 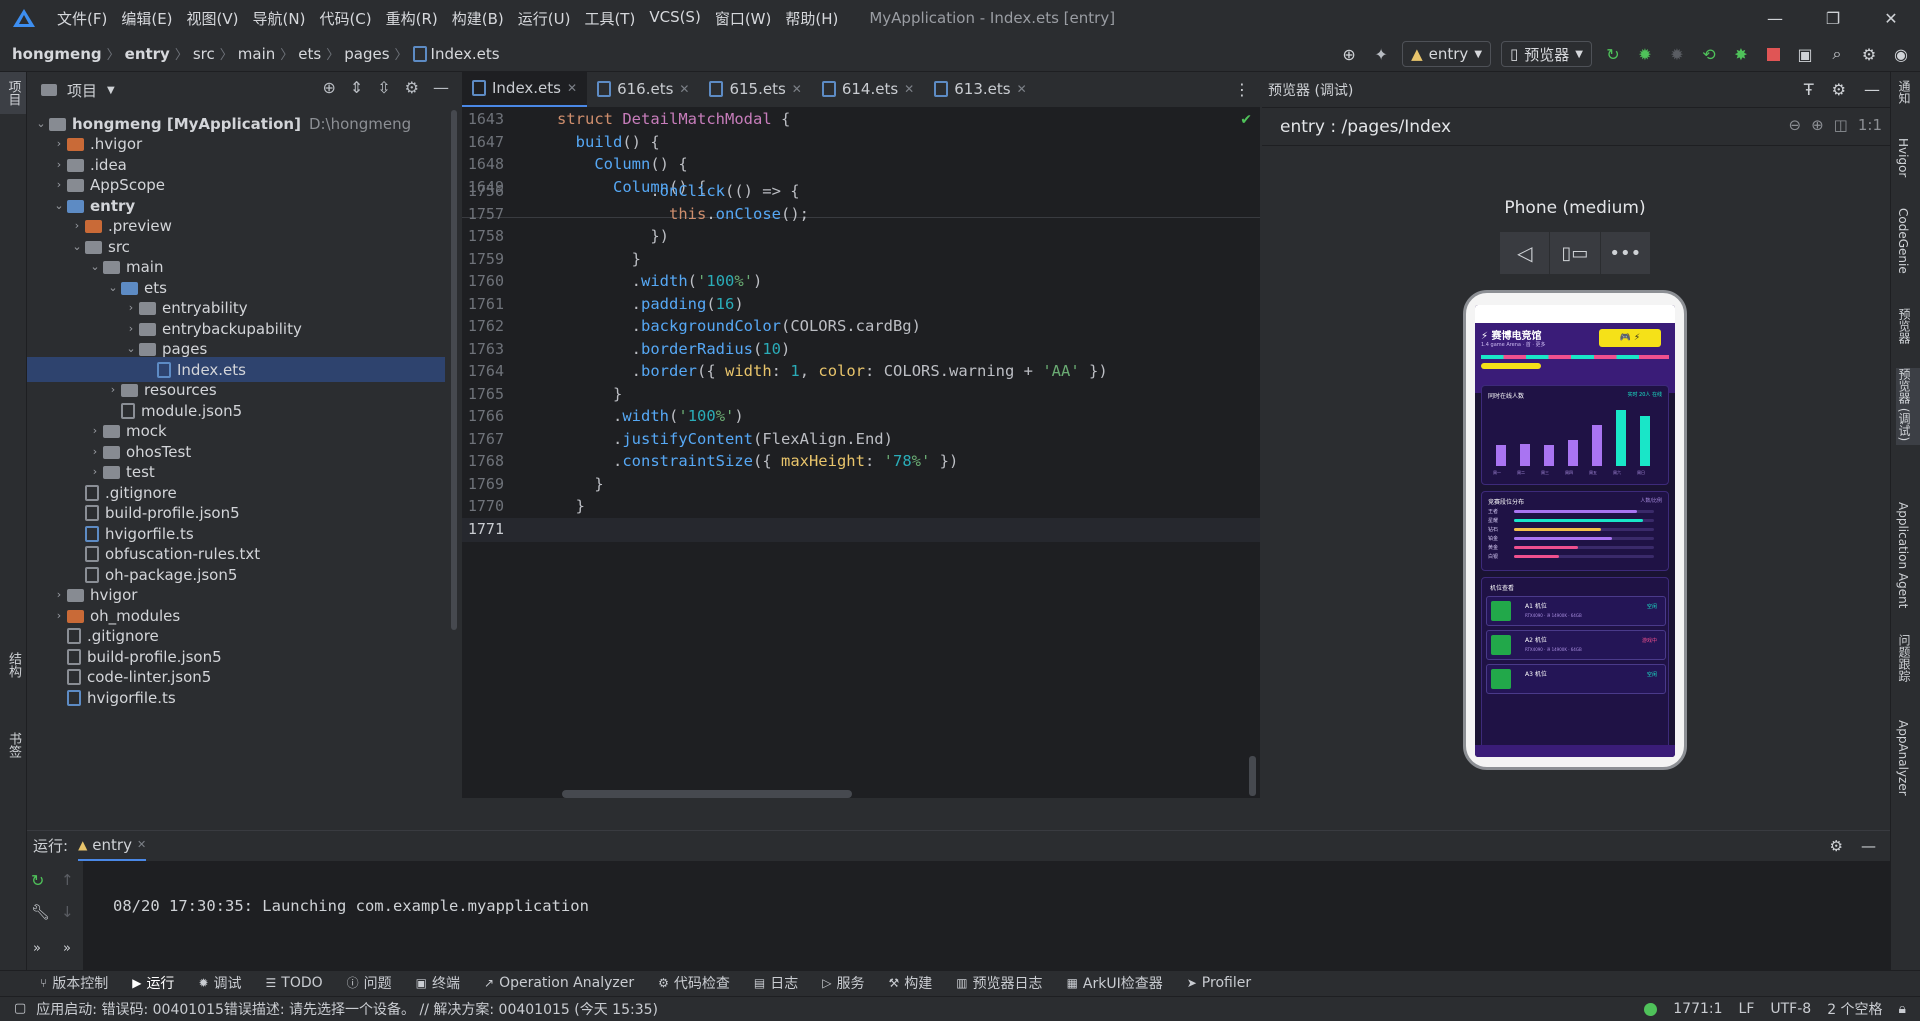 I want to click on collapse-all-icon: ⇳, so click(x=383, y=87).